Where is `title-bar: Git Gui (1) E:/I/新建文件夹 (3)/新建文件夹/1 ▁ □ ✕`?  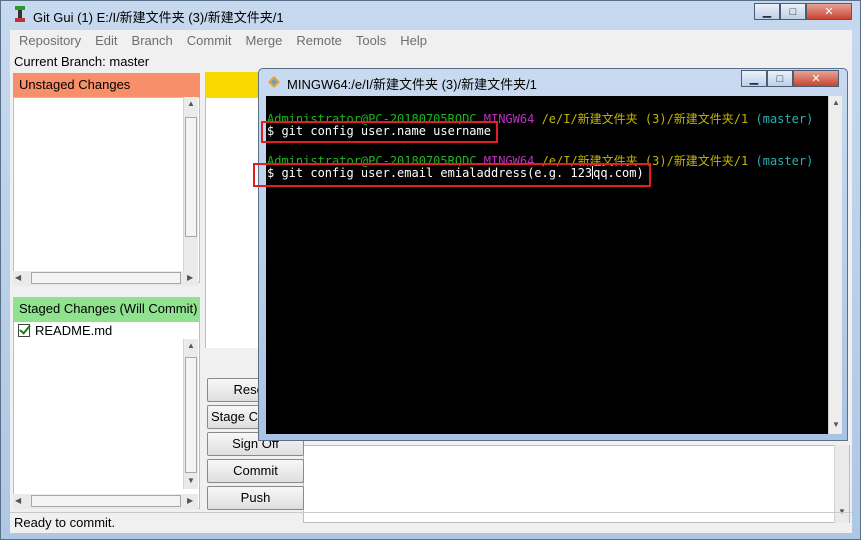
title-bar: Git Gui (1) E:/I/新建文件夹 (3)/新建文件夹/1 ▁ □ ✕ is located at coordinates (431, 15).